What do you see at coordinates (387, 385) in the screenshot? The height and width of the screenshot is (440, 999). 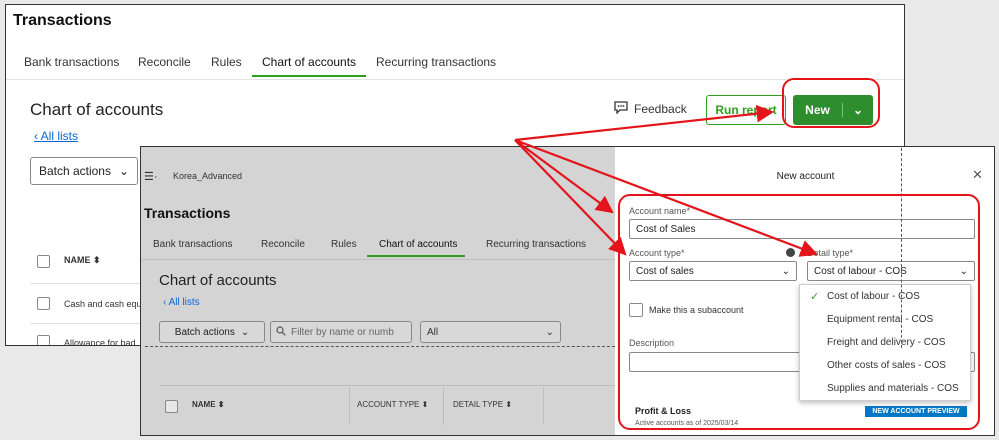 I see `table-header-divider` at bounding box center [387, 385].